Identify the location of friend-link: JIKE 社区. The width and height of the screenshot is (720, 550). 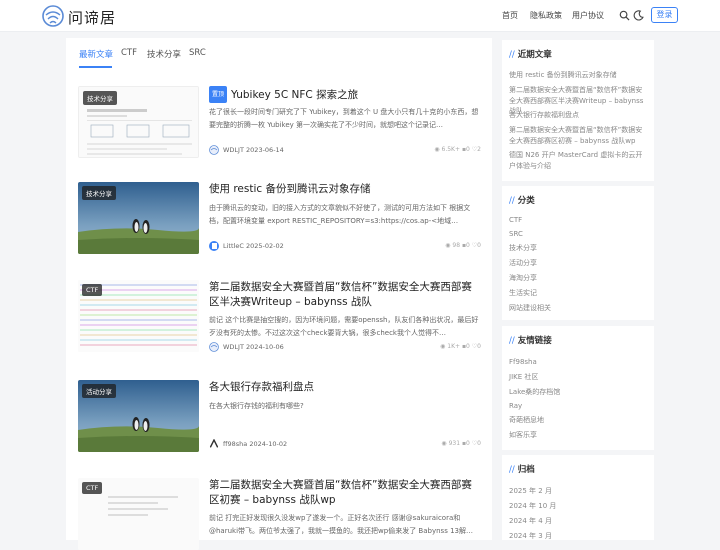
(579, 377).